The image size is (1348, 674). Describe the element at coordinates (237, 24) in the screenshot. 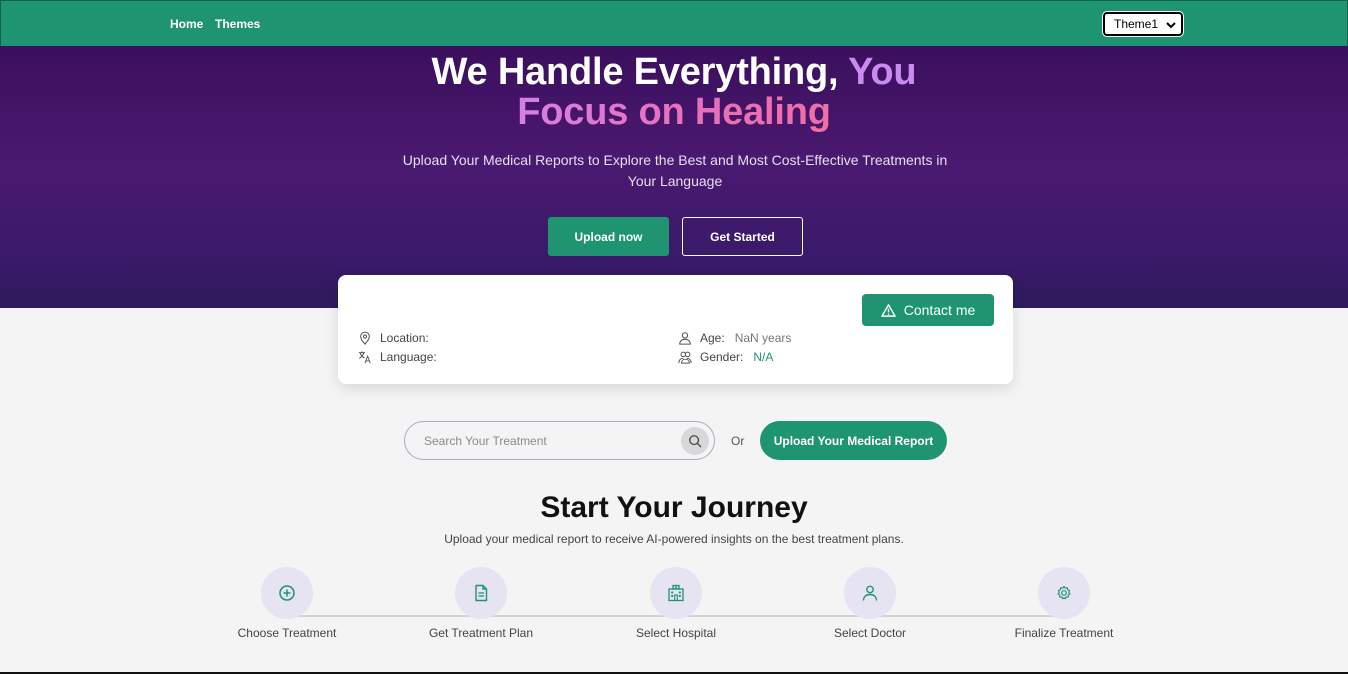

I see `nav-themes-link: Themes` at that location.